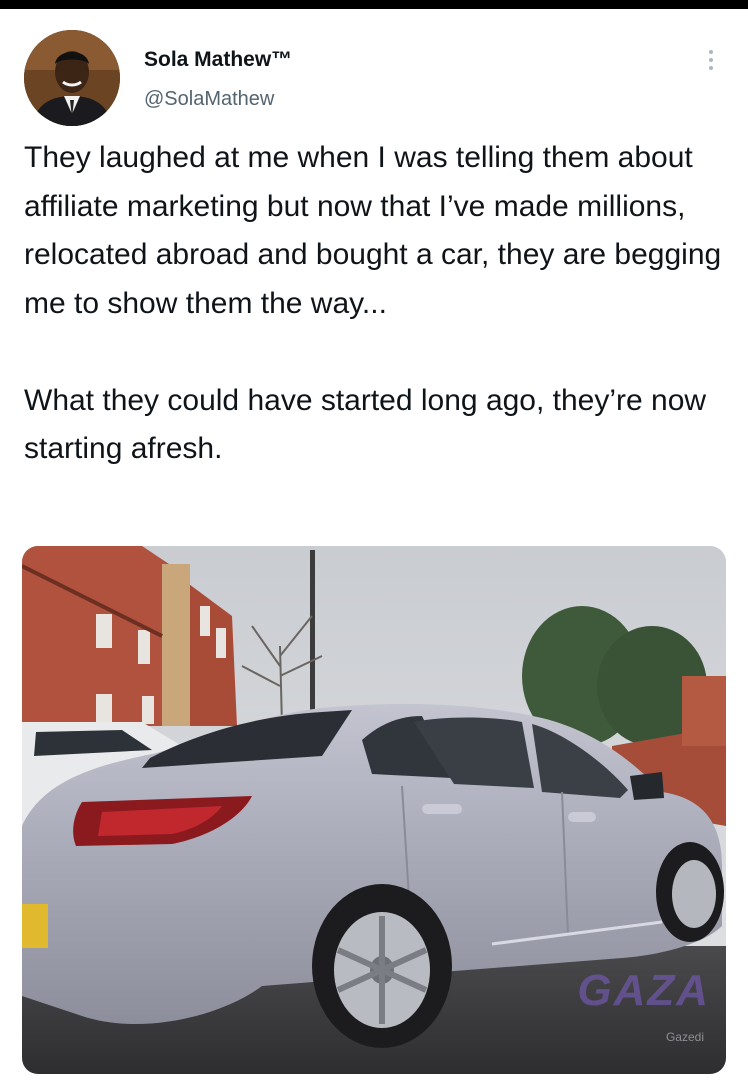 Image resolution: width=748 pixels, height=1080 pixels. Describe the element at coordinates (374, 4) in the screenshot. I see `top-bar` at that location.